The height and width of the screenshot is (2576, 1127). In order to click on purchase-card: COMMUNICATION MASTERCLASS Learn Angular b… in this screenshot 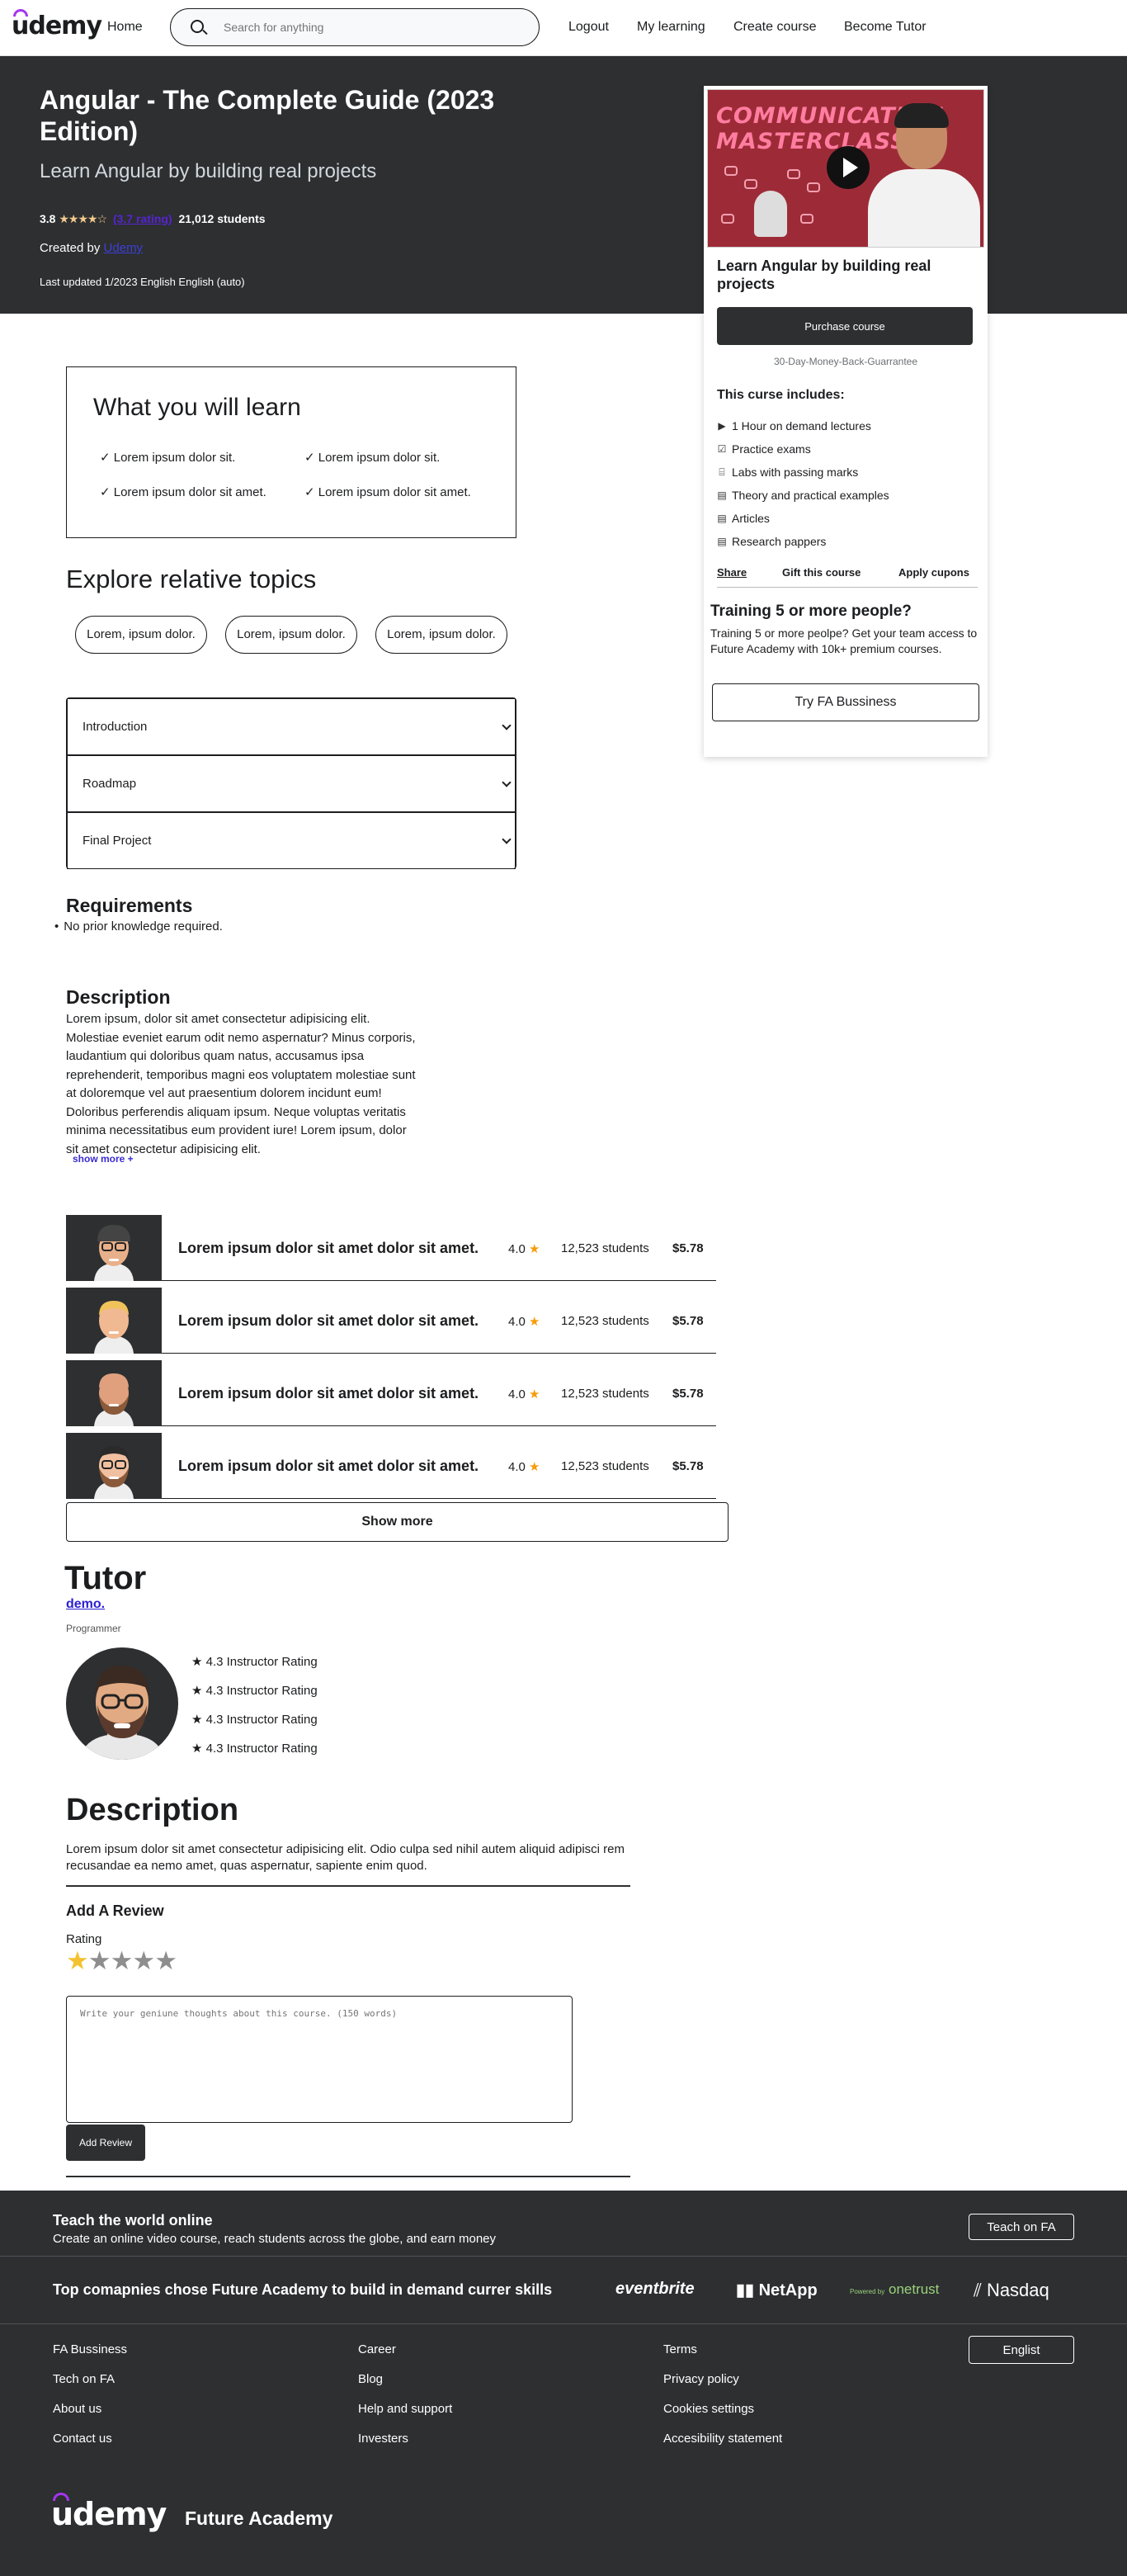, I will do `click(846, 421)`.